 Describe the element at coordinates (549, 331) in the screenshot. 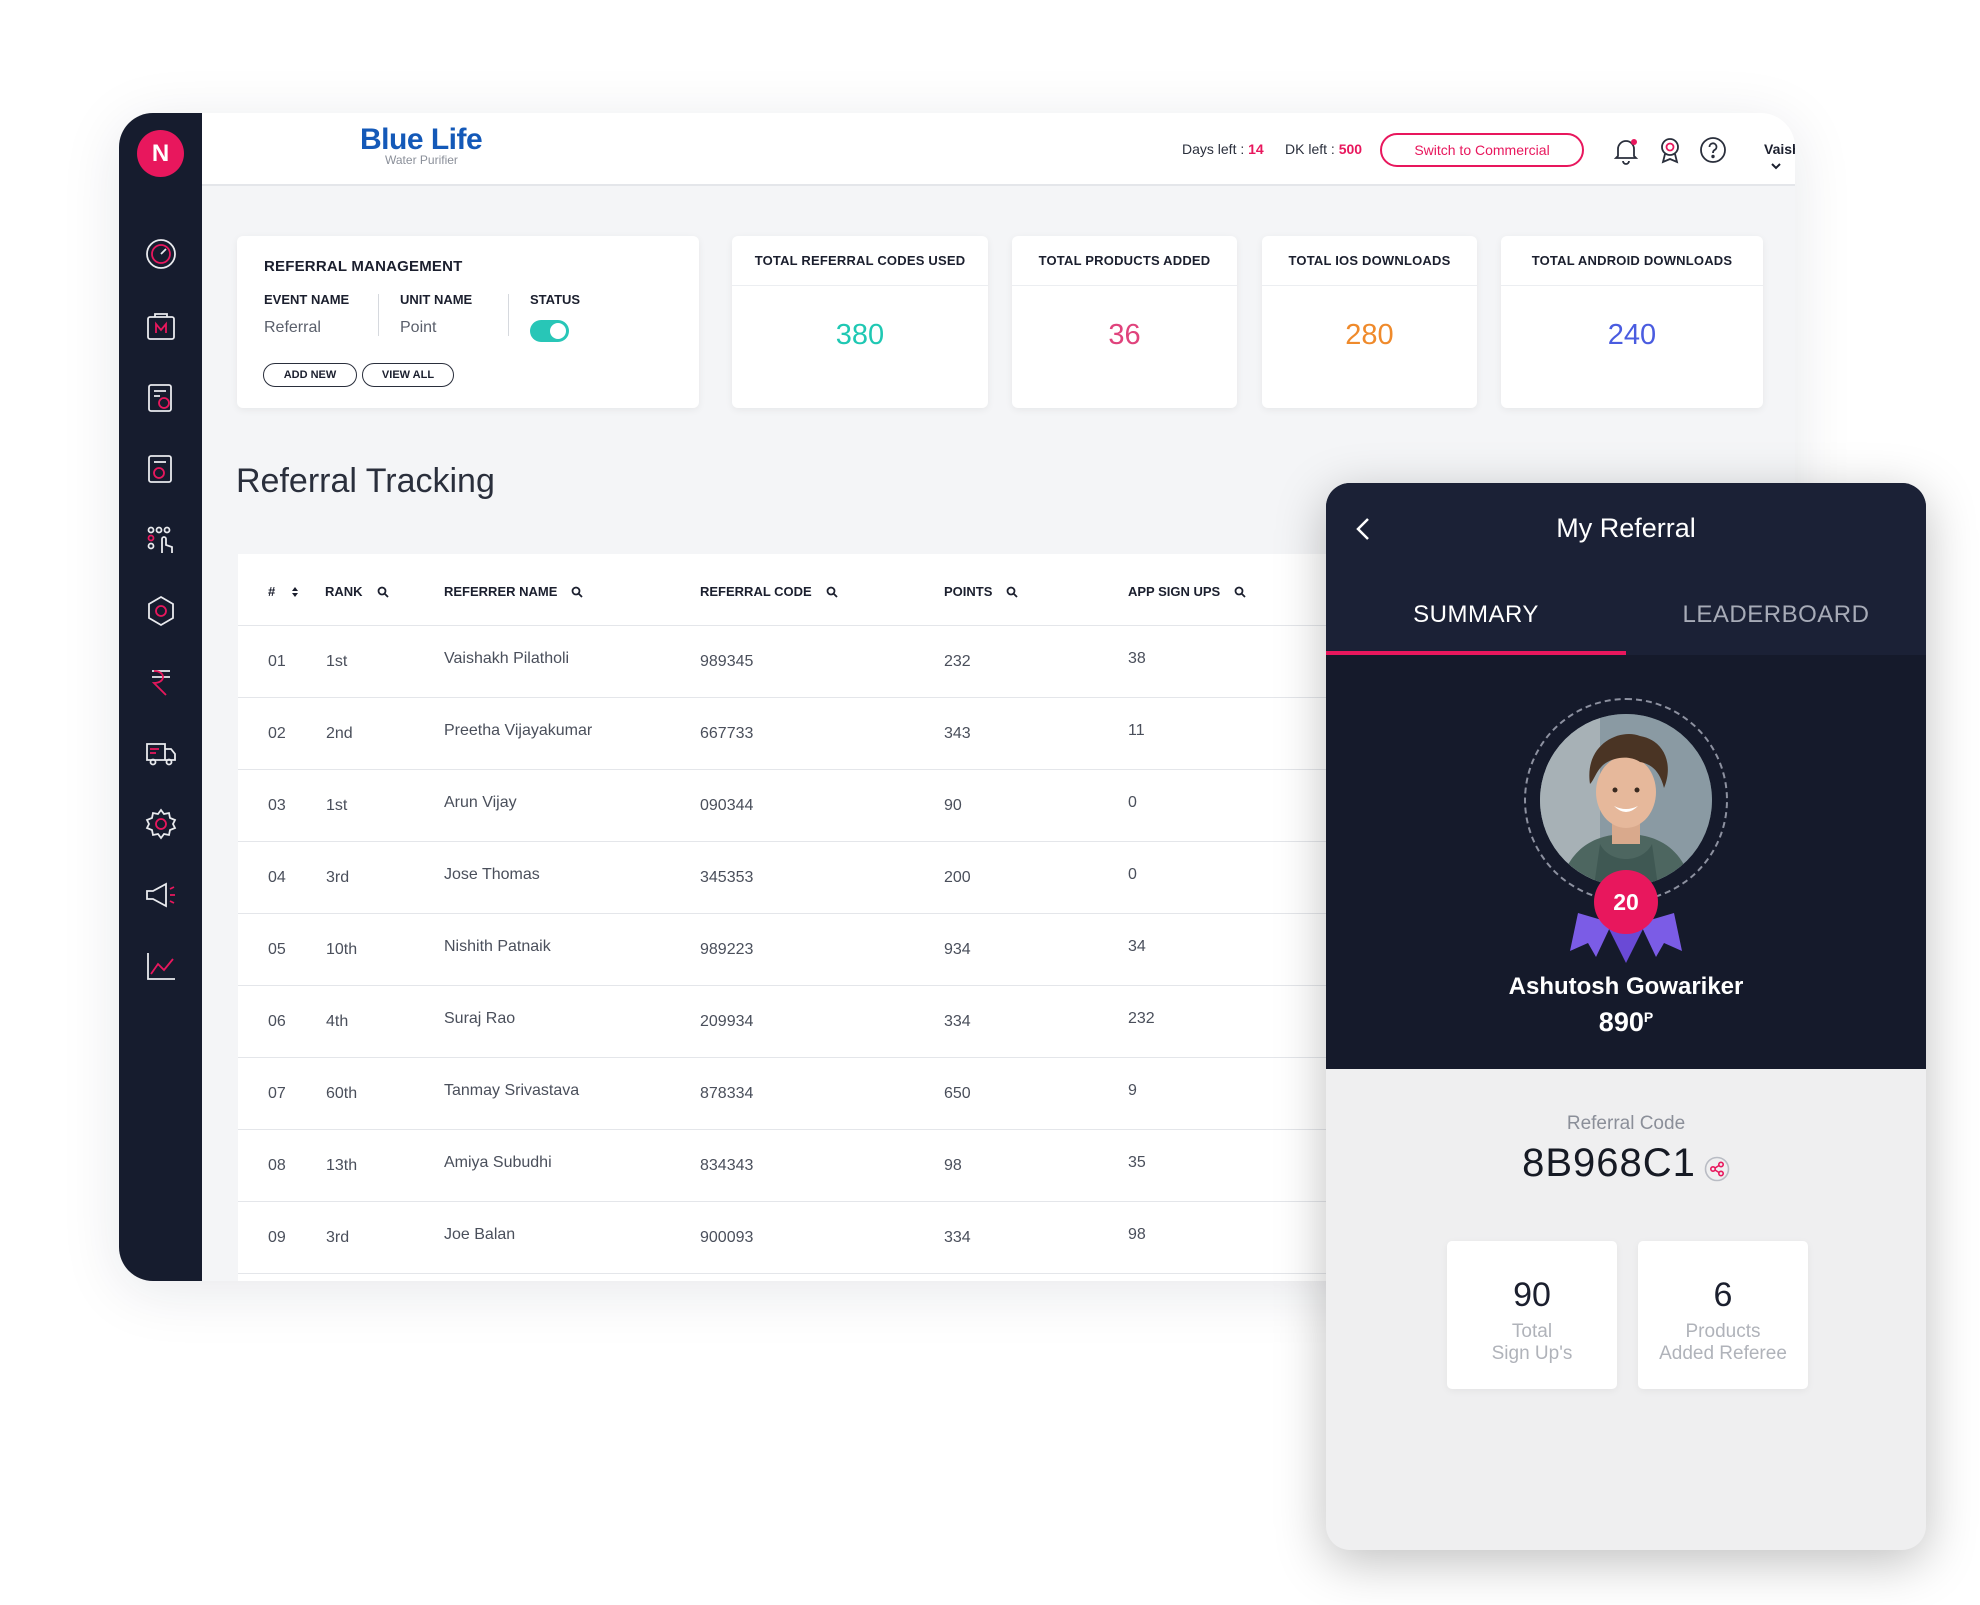

I see `status-toggle` at that location.